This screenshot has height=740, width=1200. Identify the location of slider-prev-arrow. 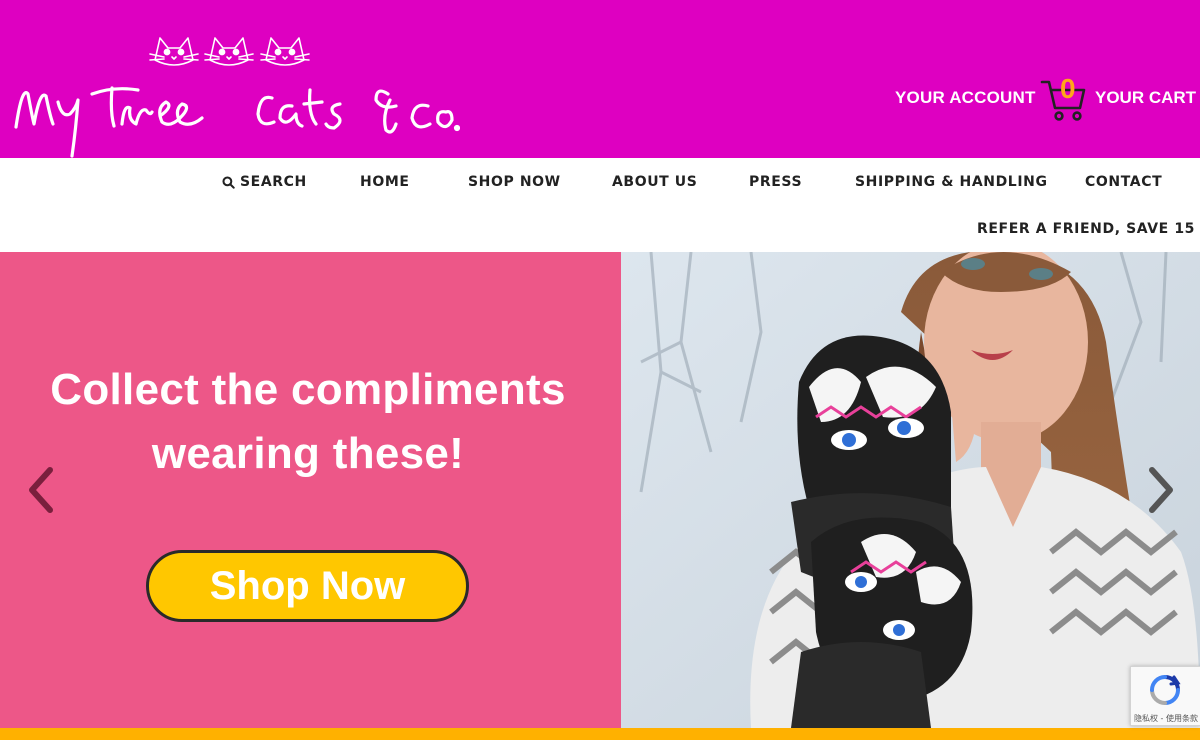
(41, 490).